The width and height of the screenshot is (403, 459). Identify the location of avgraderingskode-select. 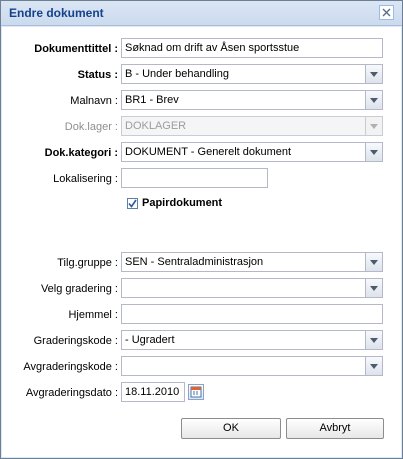
(243, 366).